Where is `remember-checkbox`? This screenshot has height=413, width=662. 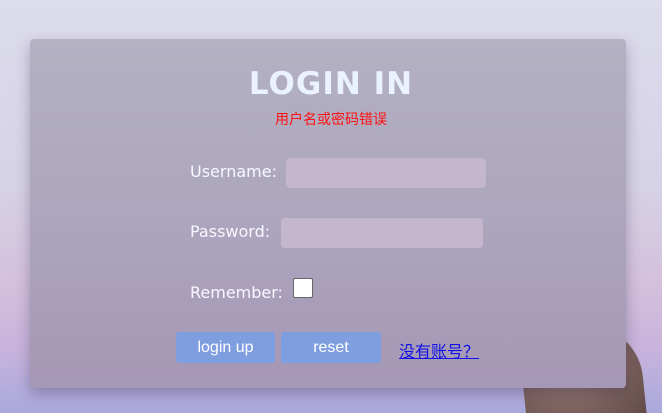 remember-checkbox is located at coordinates (303, 288).